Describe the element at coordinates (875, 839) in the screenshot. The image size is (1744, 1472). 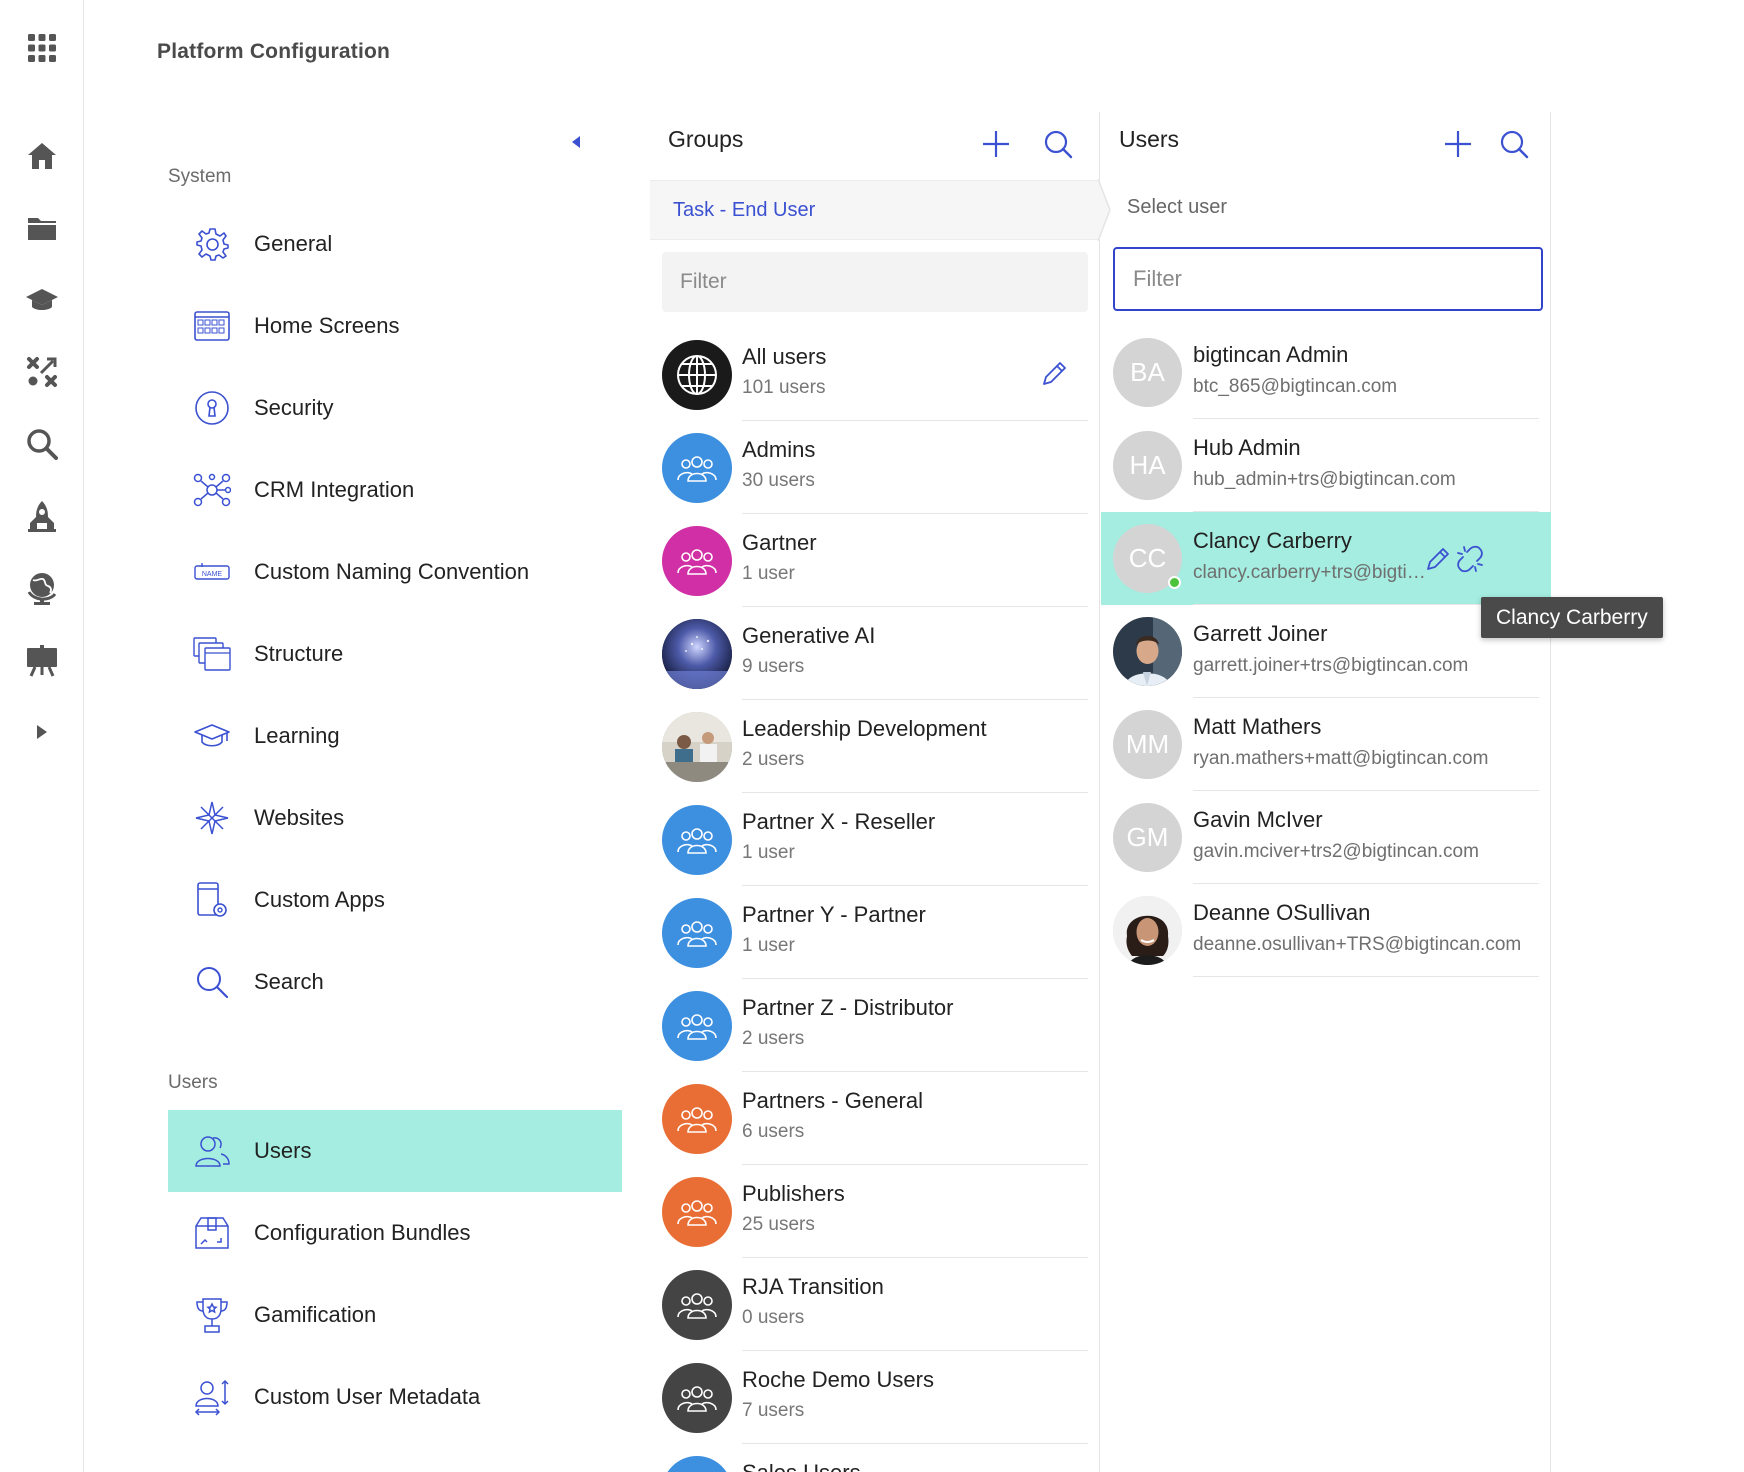
I see `group-row: Partner X - Reseller 1 user` at that location.